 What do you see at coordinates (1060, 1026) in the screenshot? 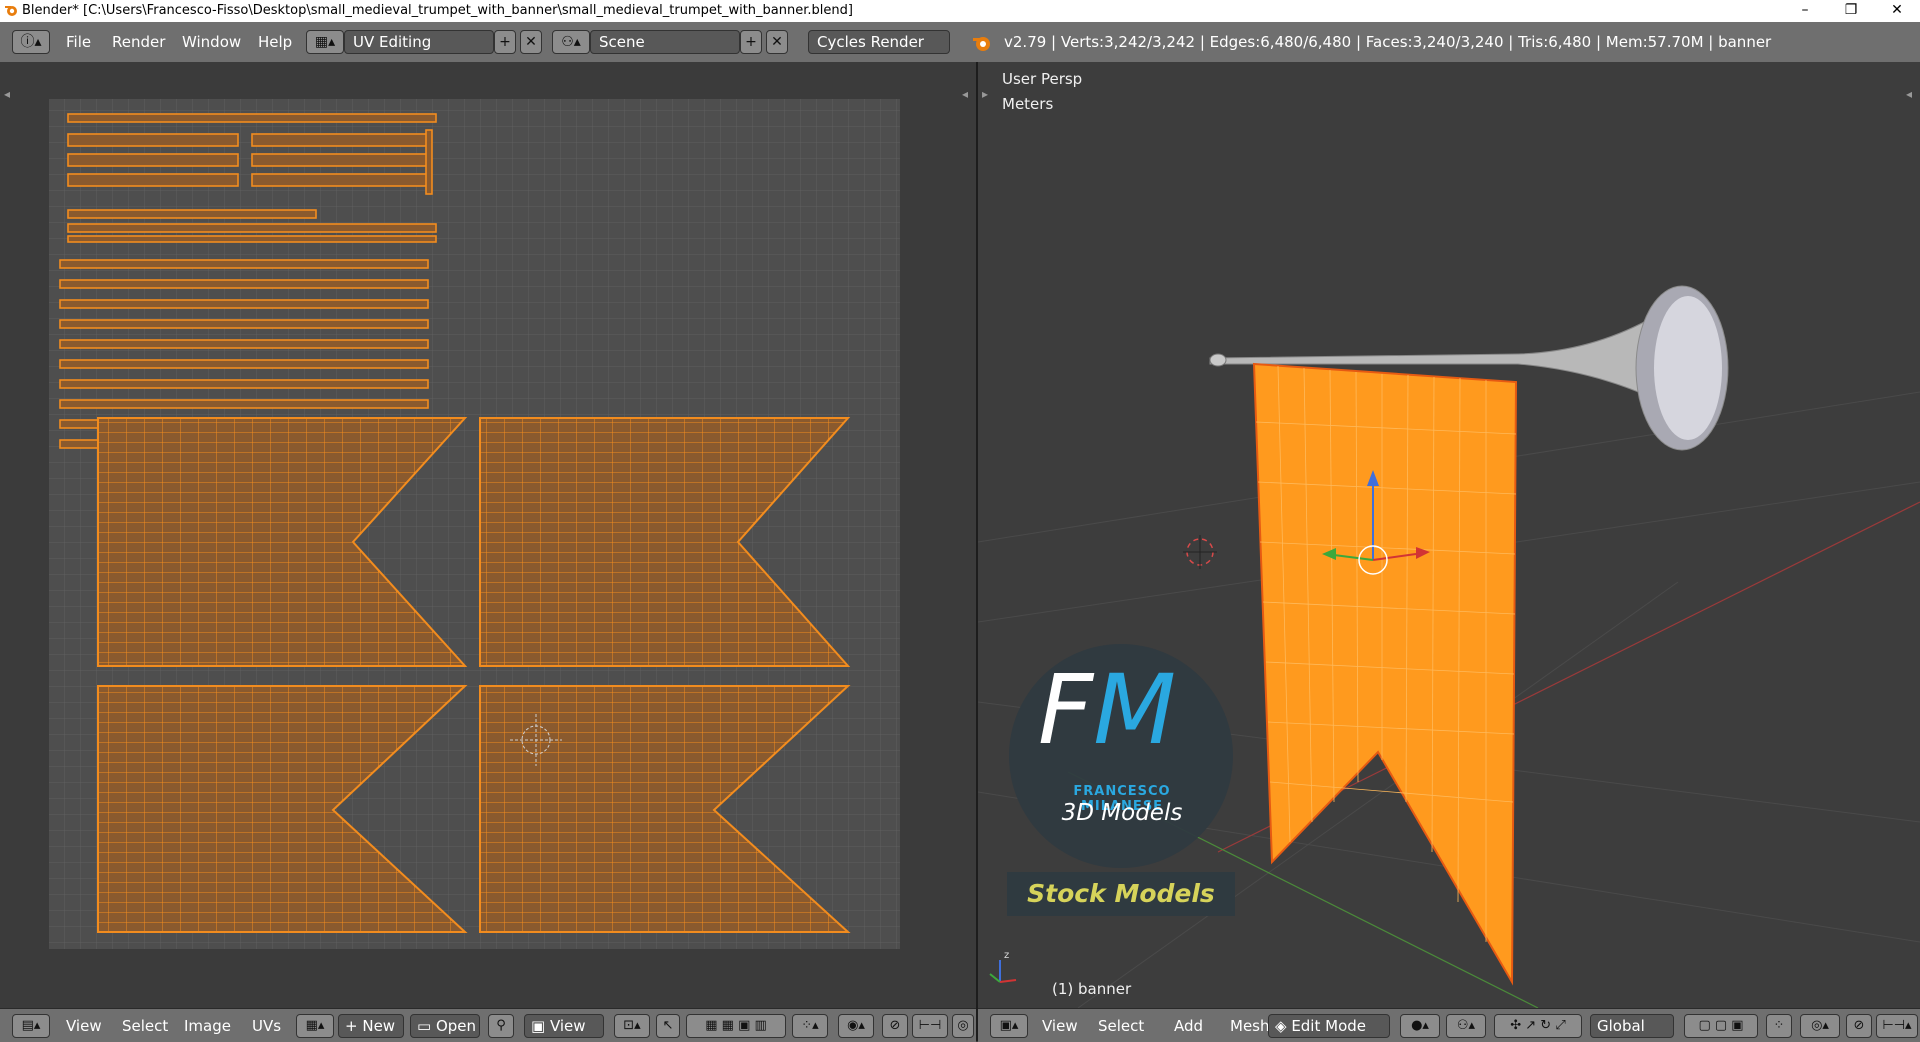
I see `vp-menu-view: View` at bounding box center [1060, 1026].